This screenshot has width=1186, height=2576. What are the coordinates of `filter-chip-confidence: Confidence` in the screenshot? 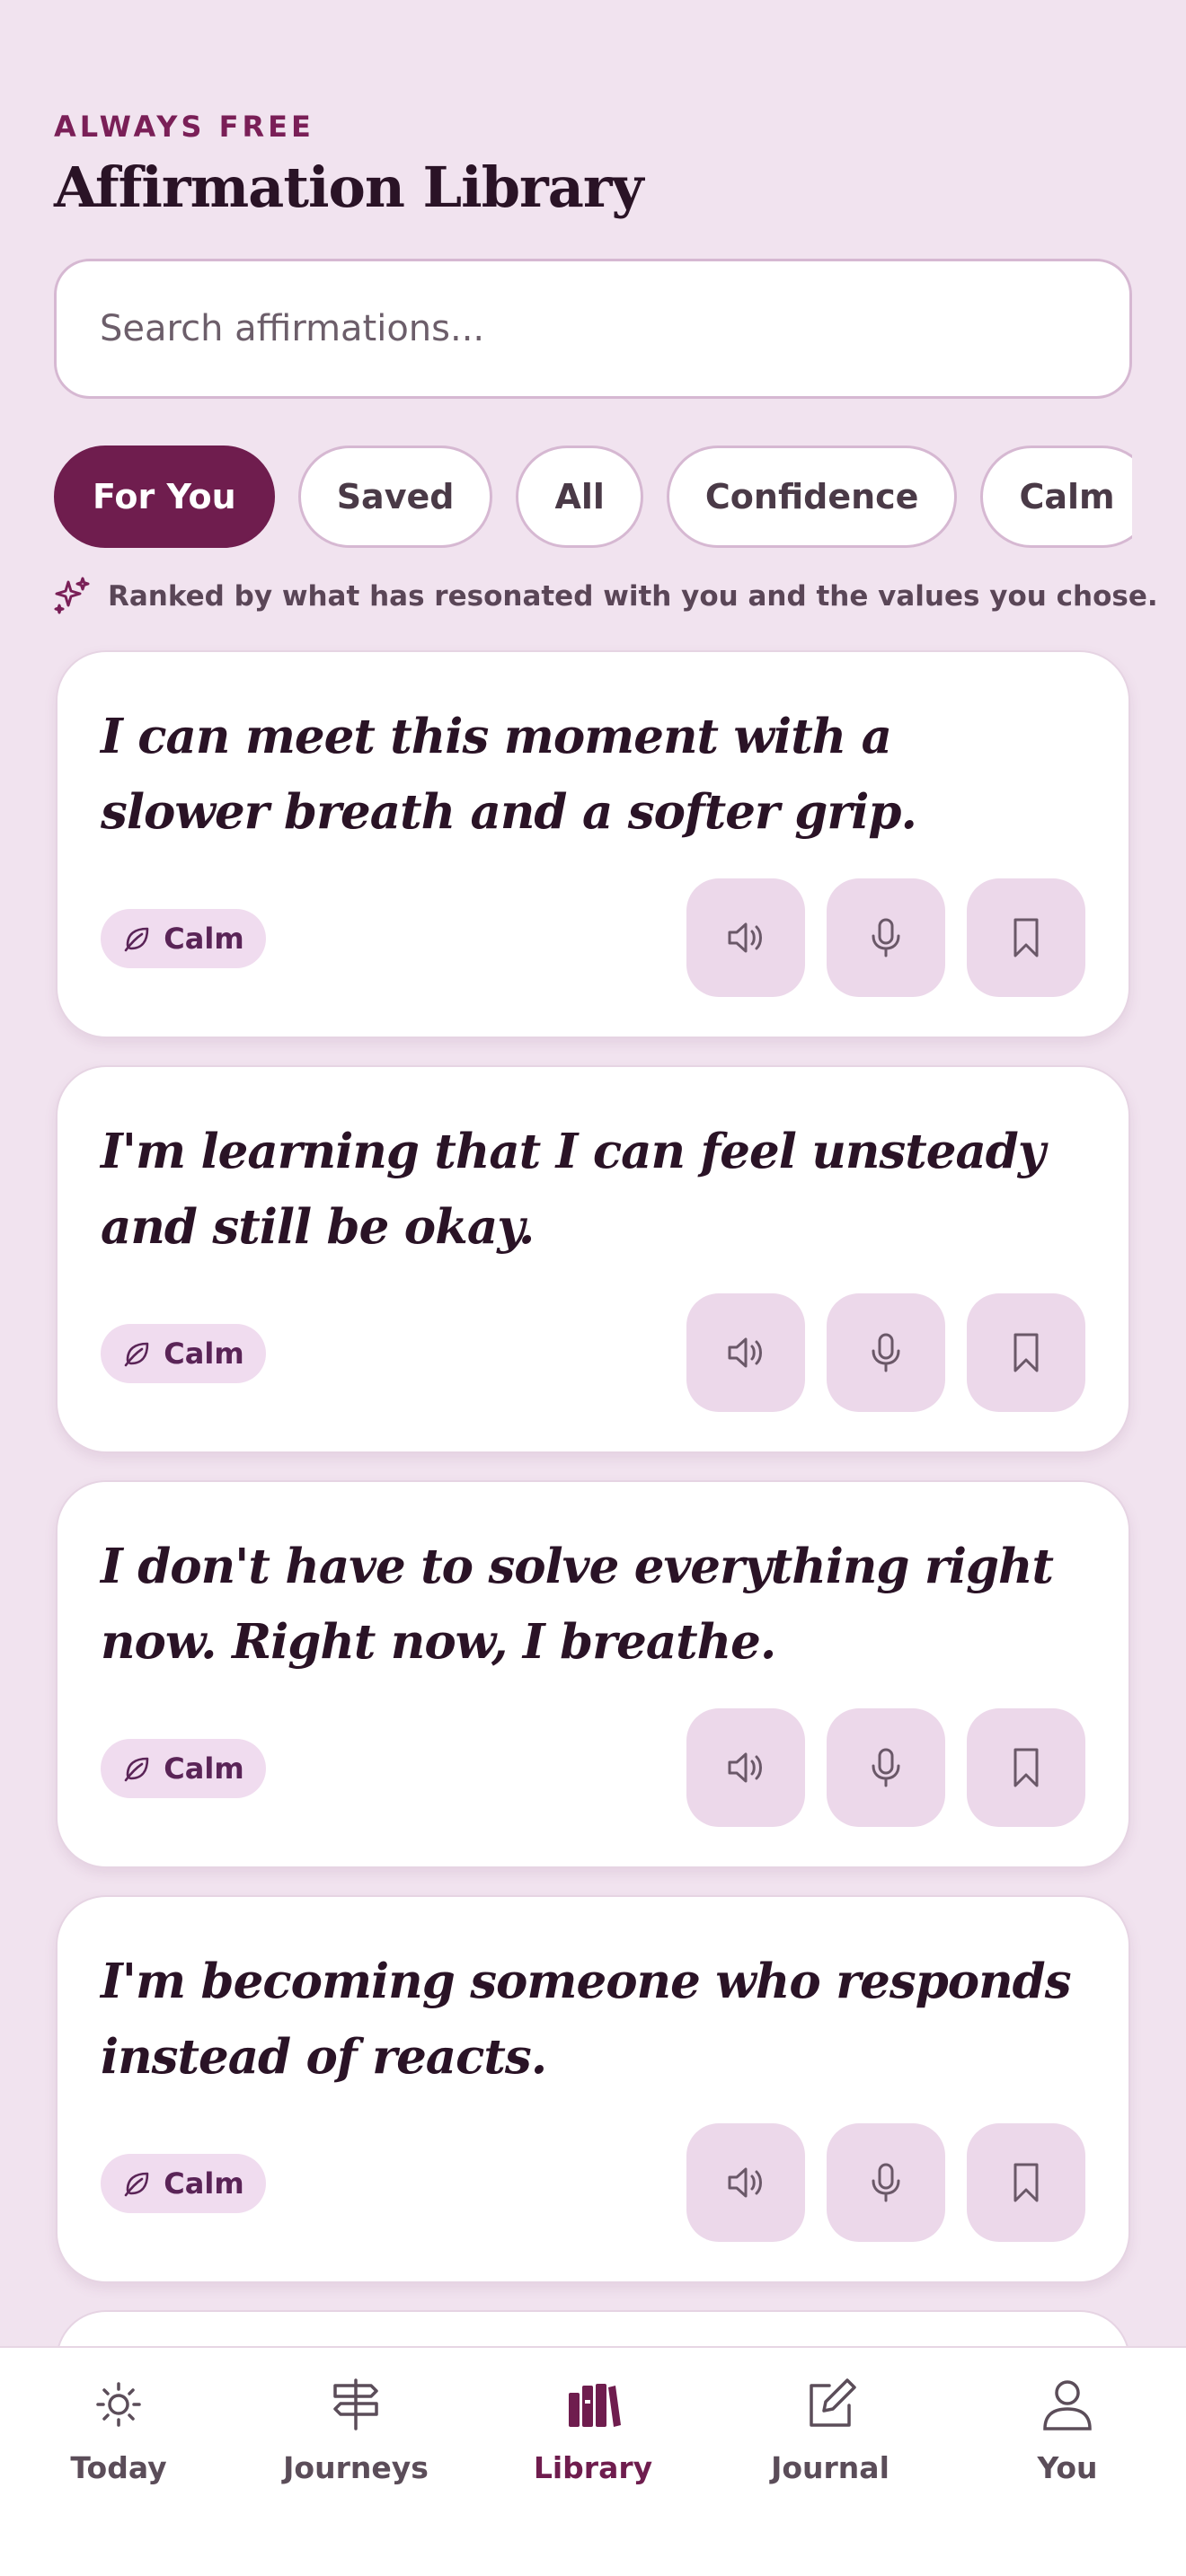 It's located at (812, 497).